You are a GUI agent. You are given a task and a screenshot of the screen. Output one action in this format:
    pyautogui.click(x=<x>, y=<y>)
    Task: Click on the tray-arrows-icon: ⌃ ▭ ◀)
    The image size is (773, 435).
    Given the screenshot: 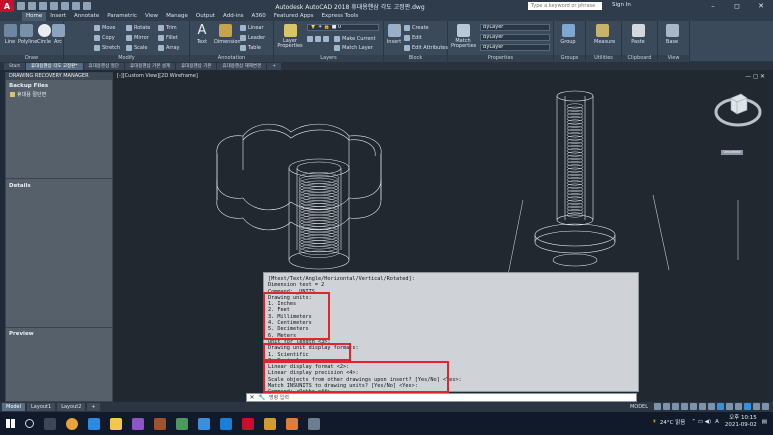 What is the action you would take?
    pyautogui.click(x=701, y=422)
    